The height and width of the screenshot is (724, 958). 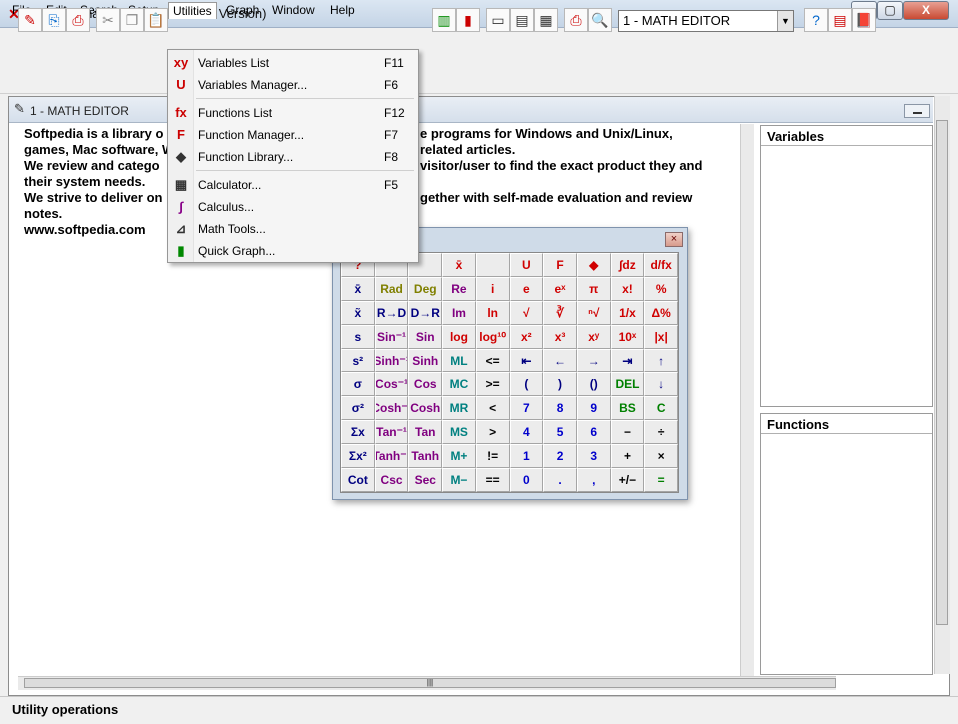 What do you see at coordinates (747, 400) in the screenshot?
I see `editor-vertical-scrollbar` at bounding box center [747, 400].